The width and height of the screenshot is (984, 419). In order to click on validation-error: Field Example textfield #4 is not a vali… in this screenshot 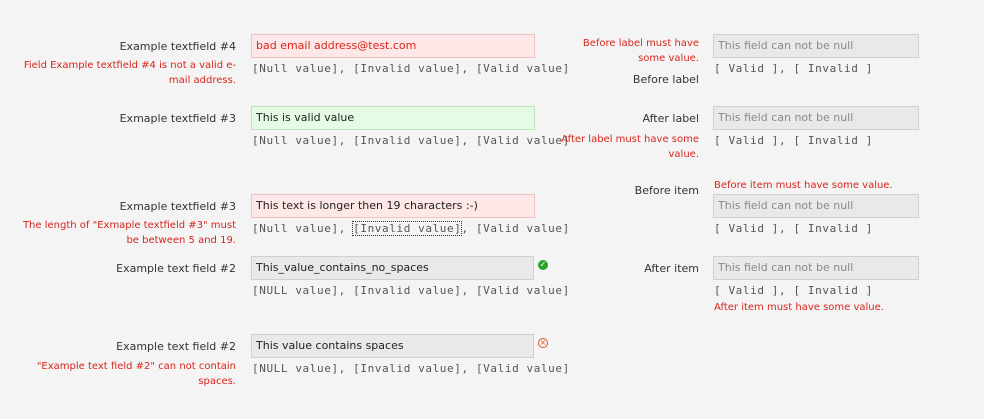, I will do `click(129, 73)`.